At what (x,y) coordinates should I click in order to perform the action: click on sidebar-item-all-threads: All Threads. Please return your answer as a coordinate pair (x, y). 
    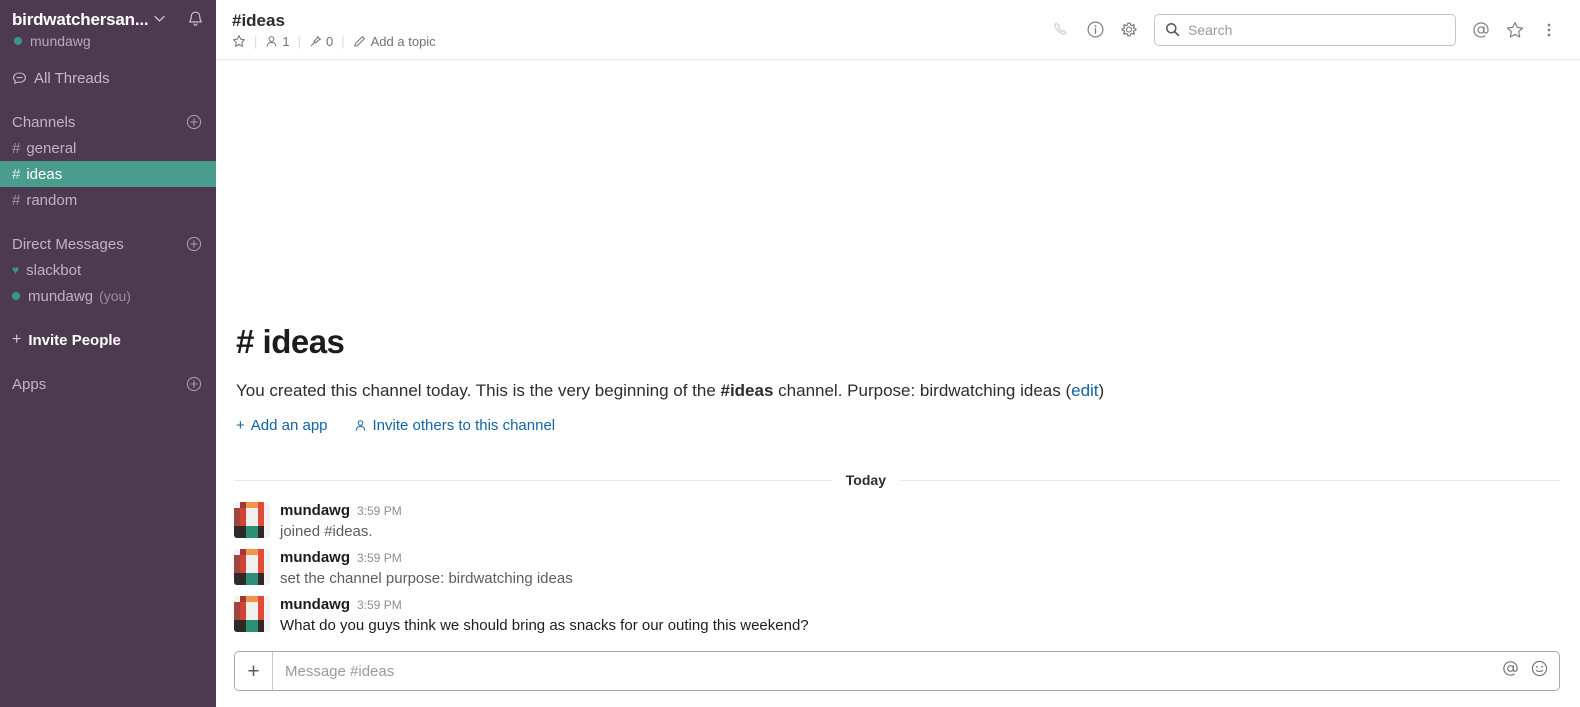
    Looking at the image, I should click on (108, 78).